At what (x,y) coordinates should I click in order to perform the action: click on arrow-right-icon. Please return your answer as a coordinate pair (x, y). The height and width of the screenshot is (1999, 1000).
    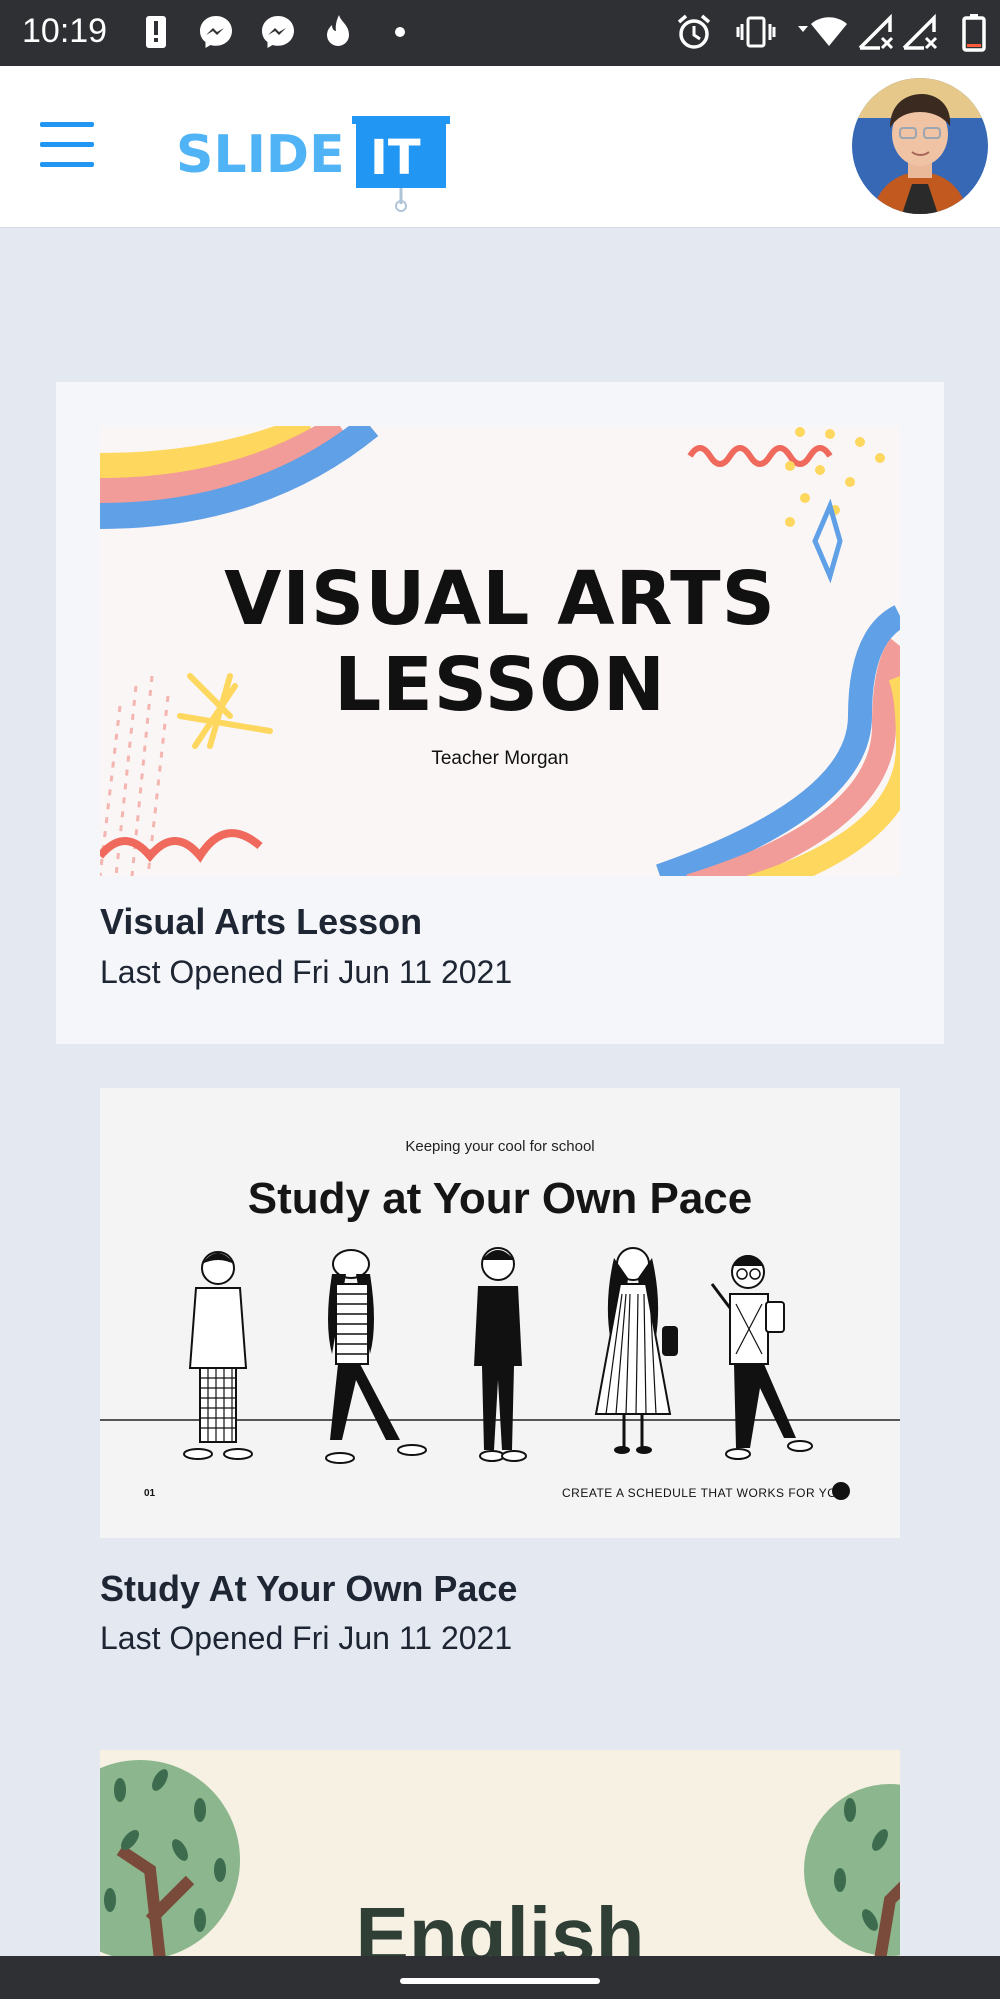
    Looking at the image, I should click on (841, 1491).